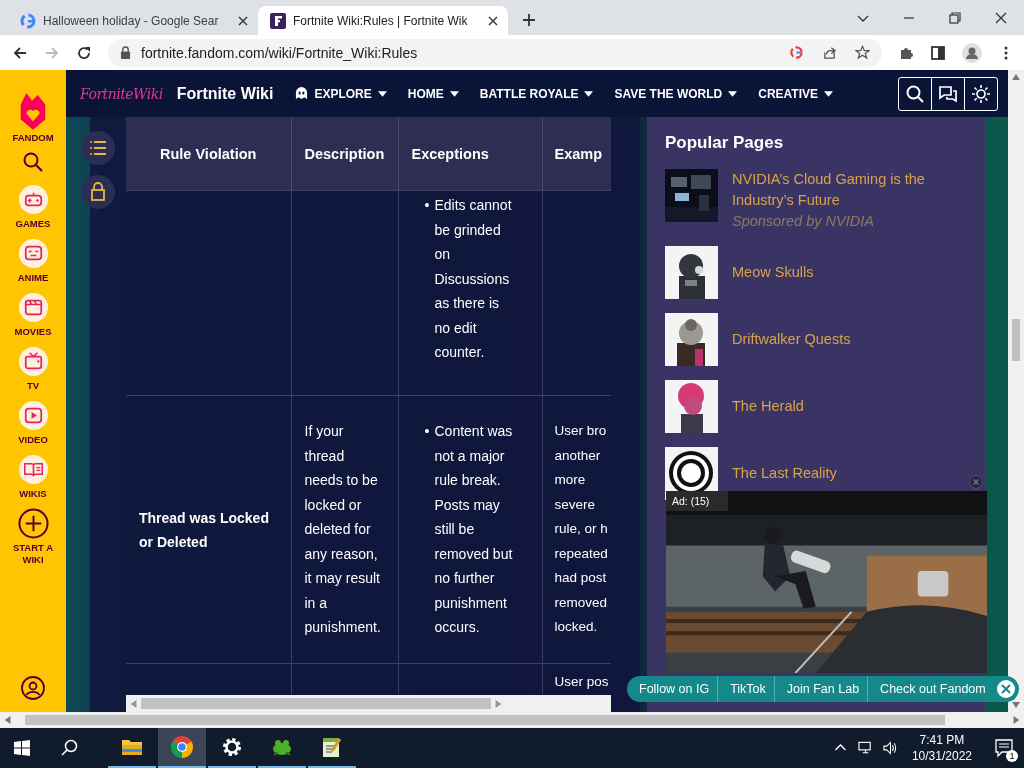 This screenshot has width=1024, height=768. What do you see at coordinates (1016, 720) in the screenshot?
I see `scroll-right-icon` at bounding box center [1016, 720].